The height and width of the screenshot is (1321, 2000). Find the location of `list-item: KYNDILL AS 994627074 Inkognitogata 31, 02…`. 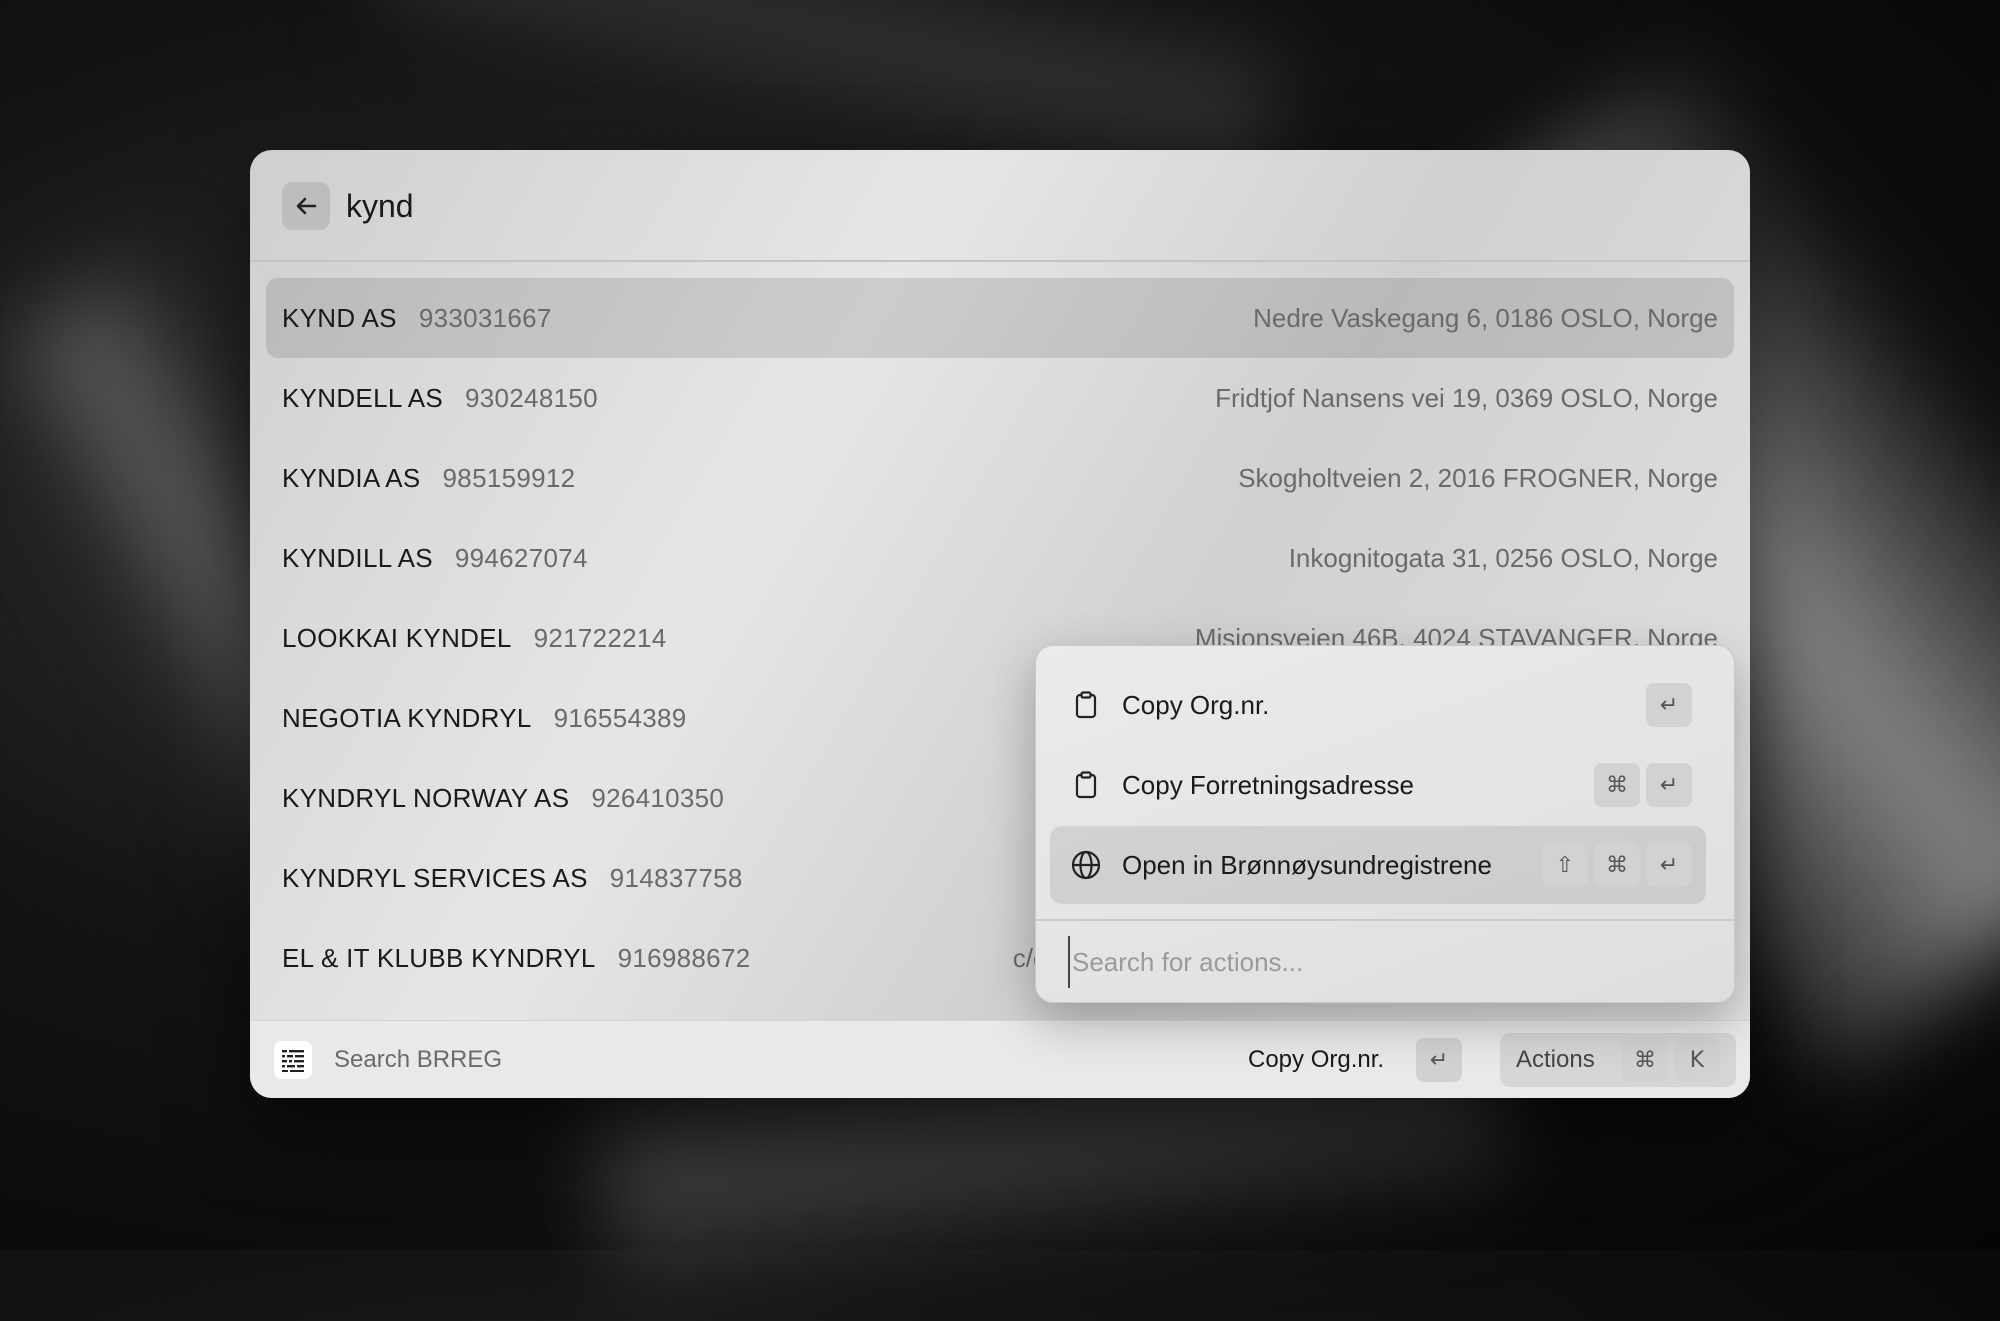

list-item: KYNDILL AS 994627074 Inkognitogata 31, 02… is located at coordinates (1000, 558).